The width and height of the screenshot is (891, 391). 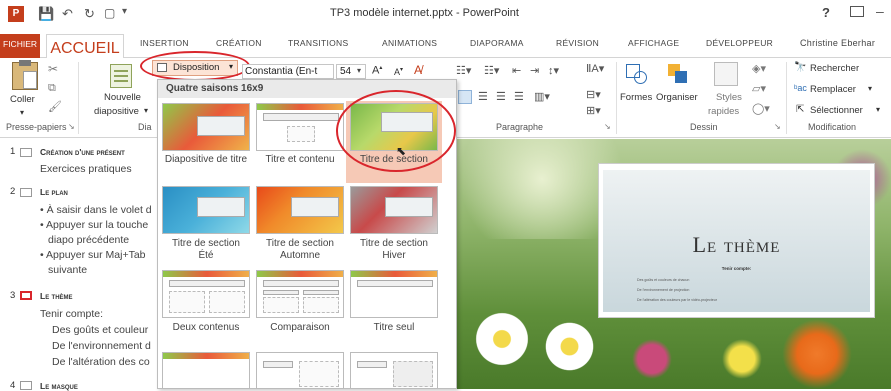 What do you see at coordinates (124, 11) in the screenshot?
I see `customize-qat-icon: ▾` at bounding box center [124, 11].